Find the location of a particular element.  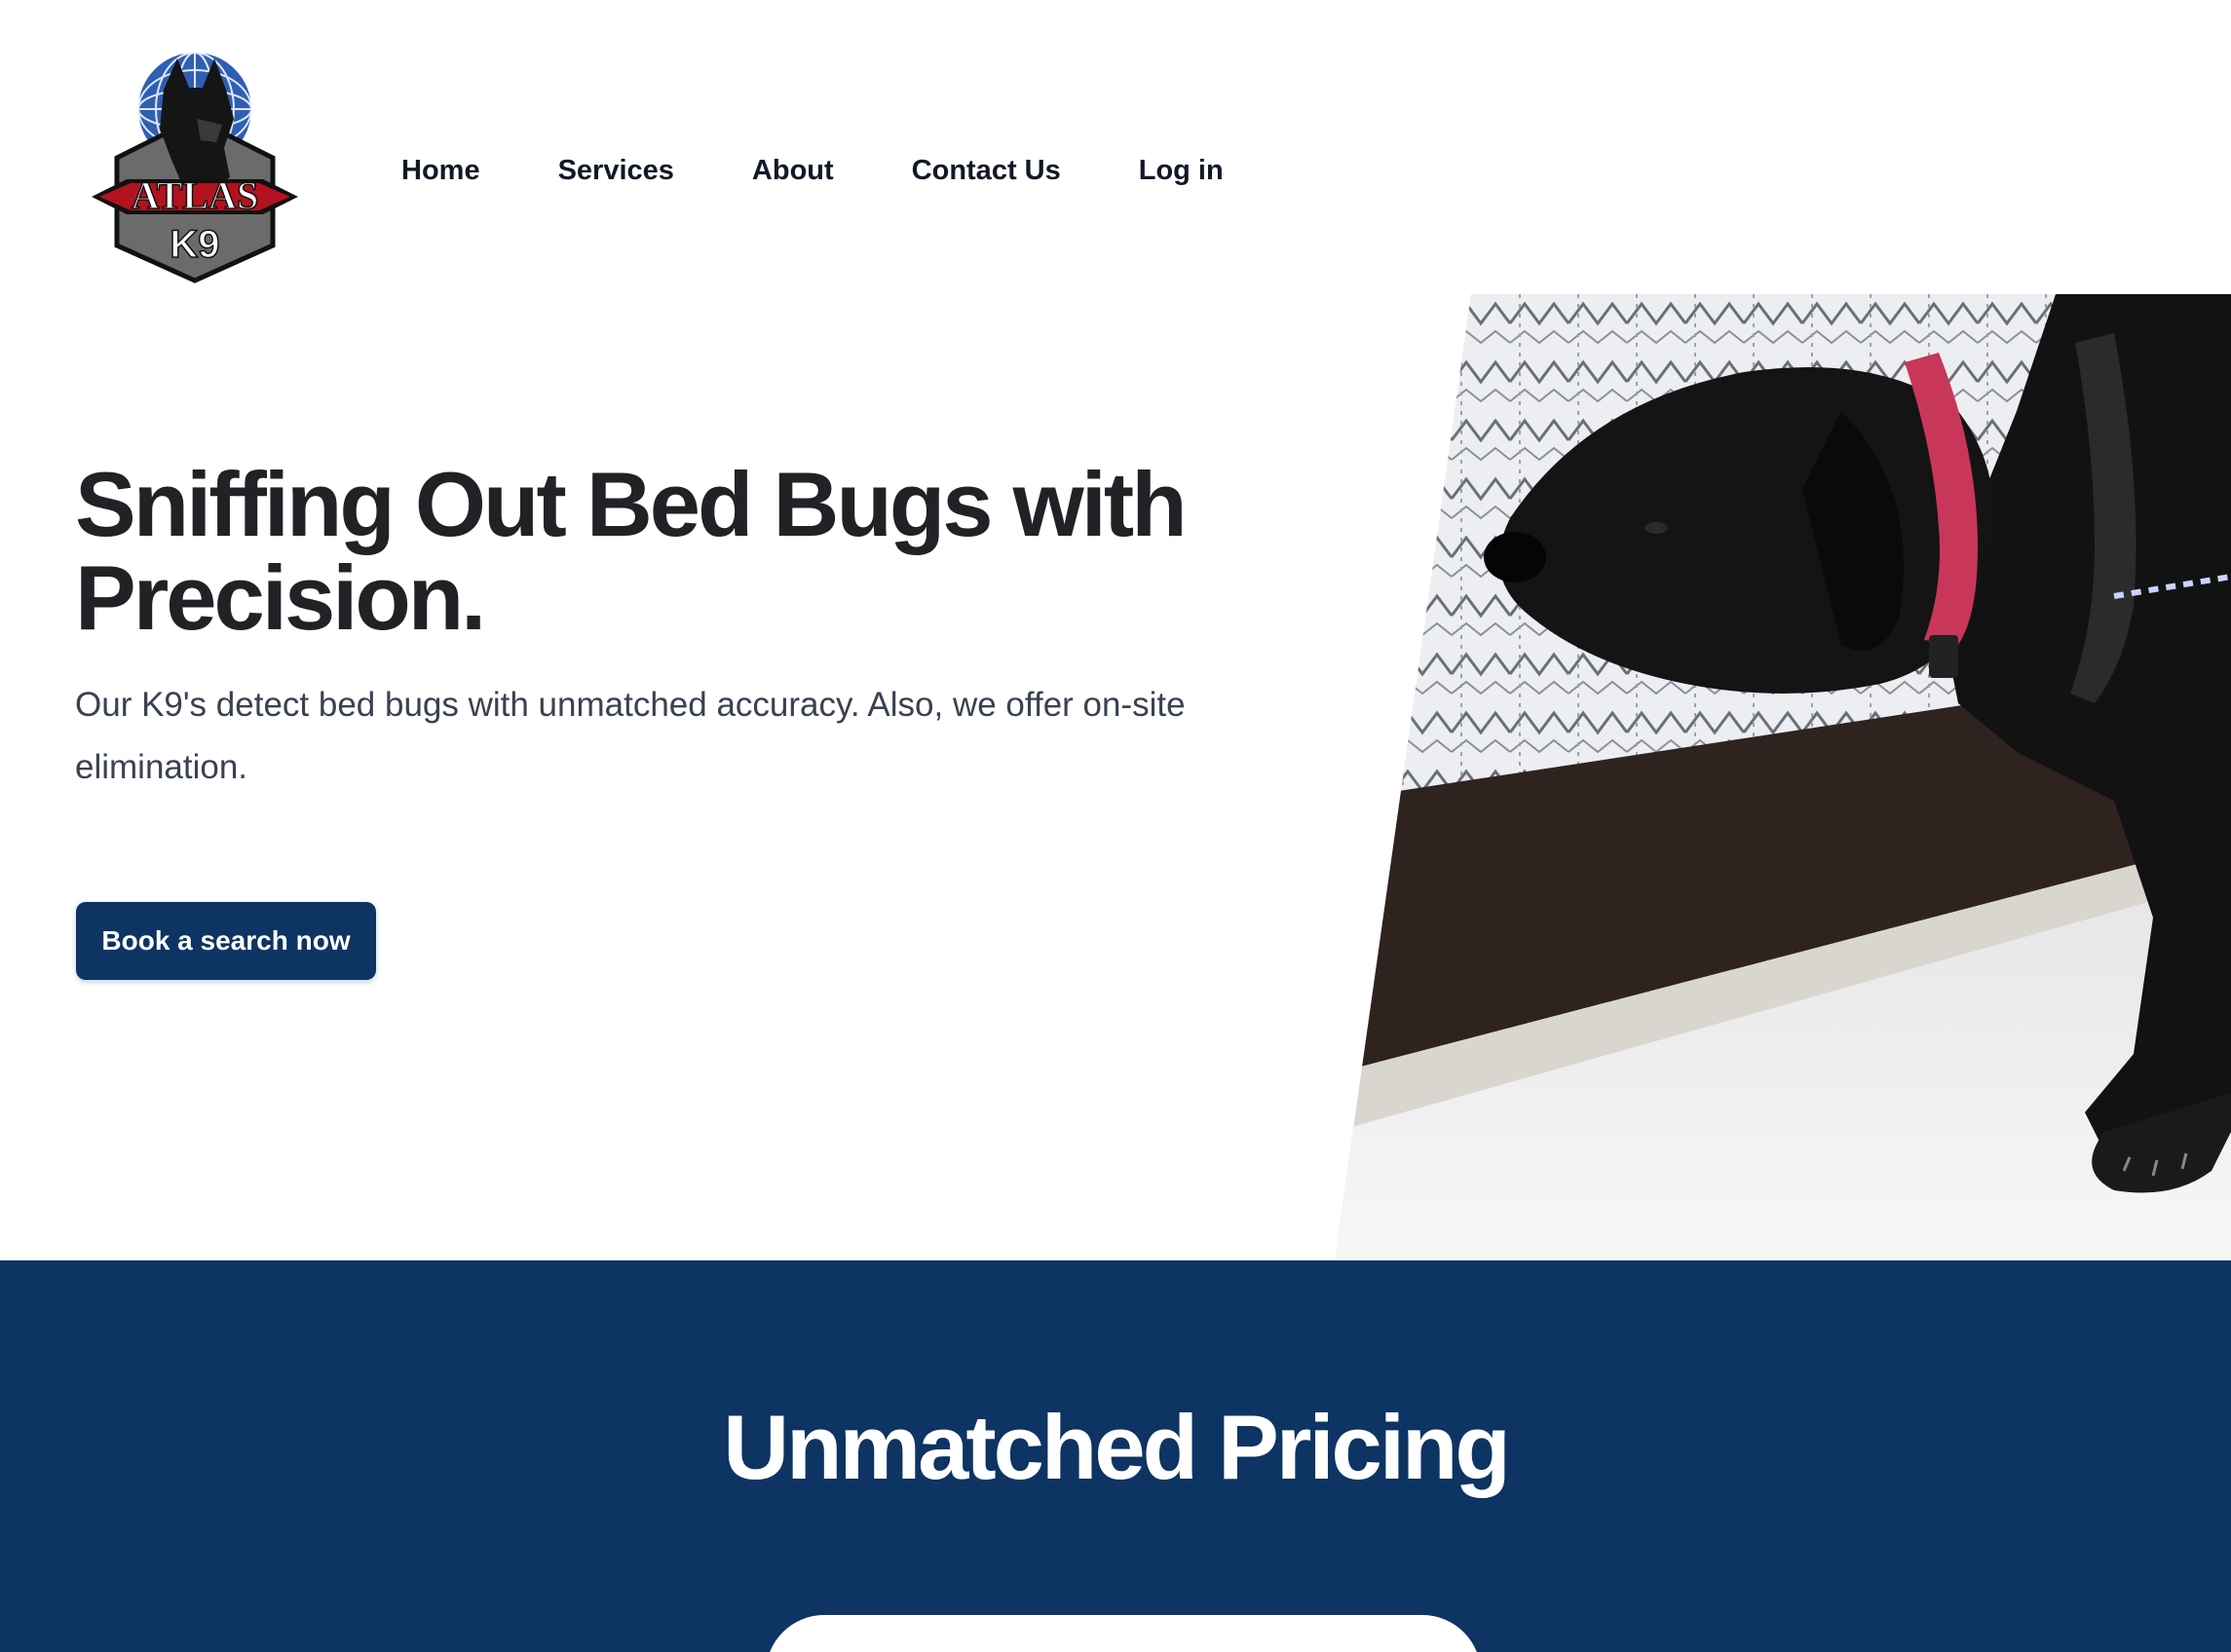

book-search-button: Book a search now is located at coordinates (226, 941).